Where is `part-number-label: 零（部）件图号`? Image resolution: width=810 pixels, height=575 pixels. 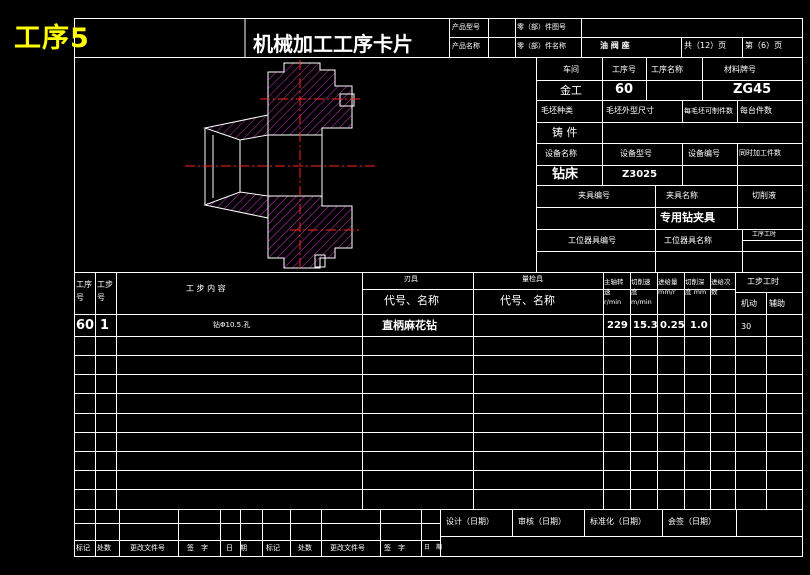
part-number-label: 零（部）件图号 is located at coordinates (541, 27).